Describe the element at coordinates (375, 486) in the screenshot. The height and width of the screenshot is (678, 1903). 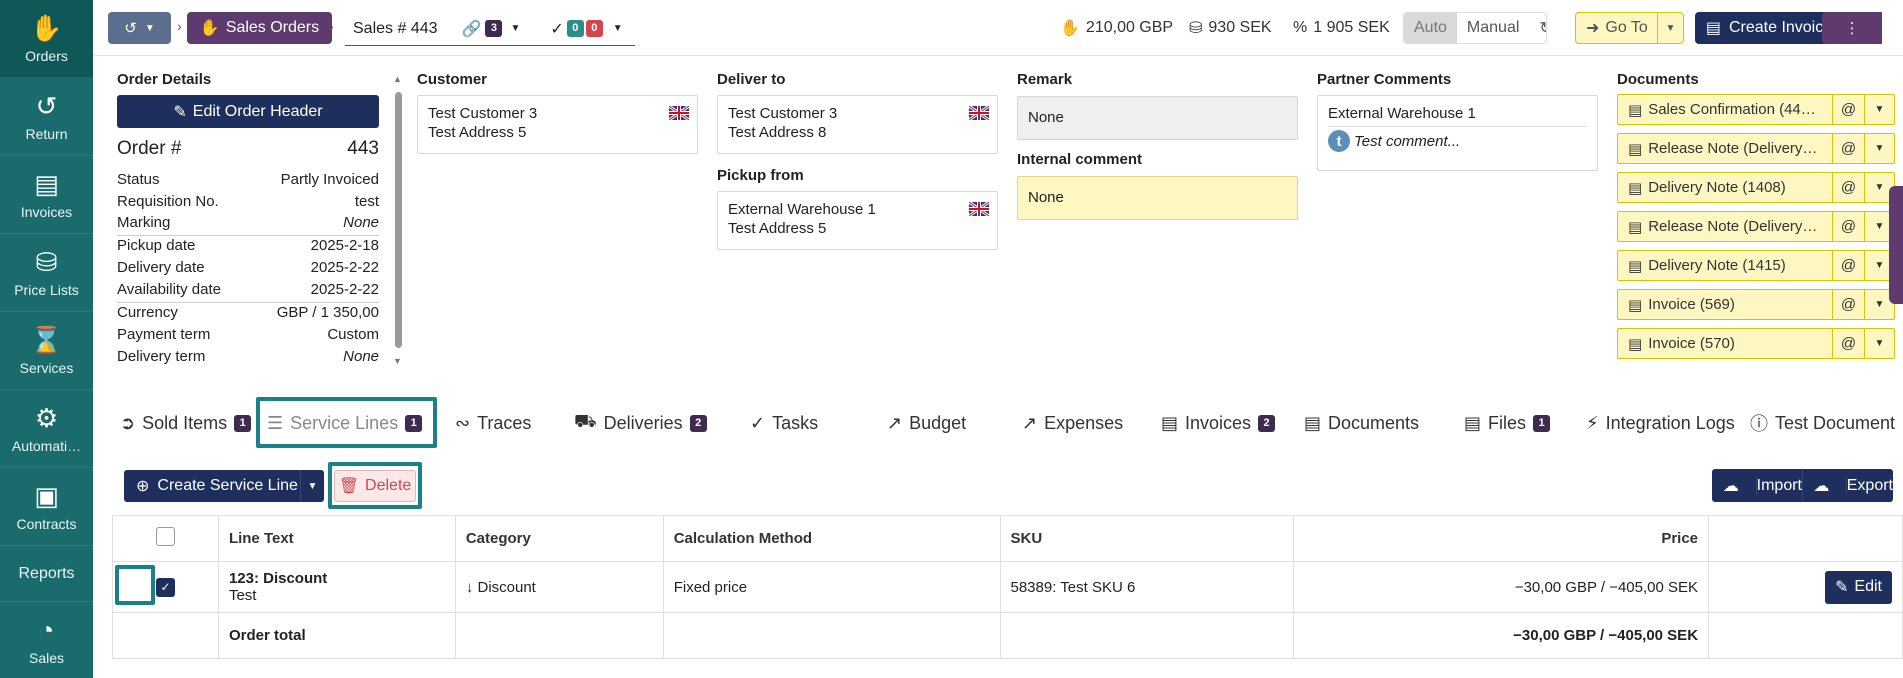
I see `delete-button: 🗑 Delete` at that location.